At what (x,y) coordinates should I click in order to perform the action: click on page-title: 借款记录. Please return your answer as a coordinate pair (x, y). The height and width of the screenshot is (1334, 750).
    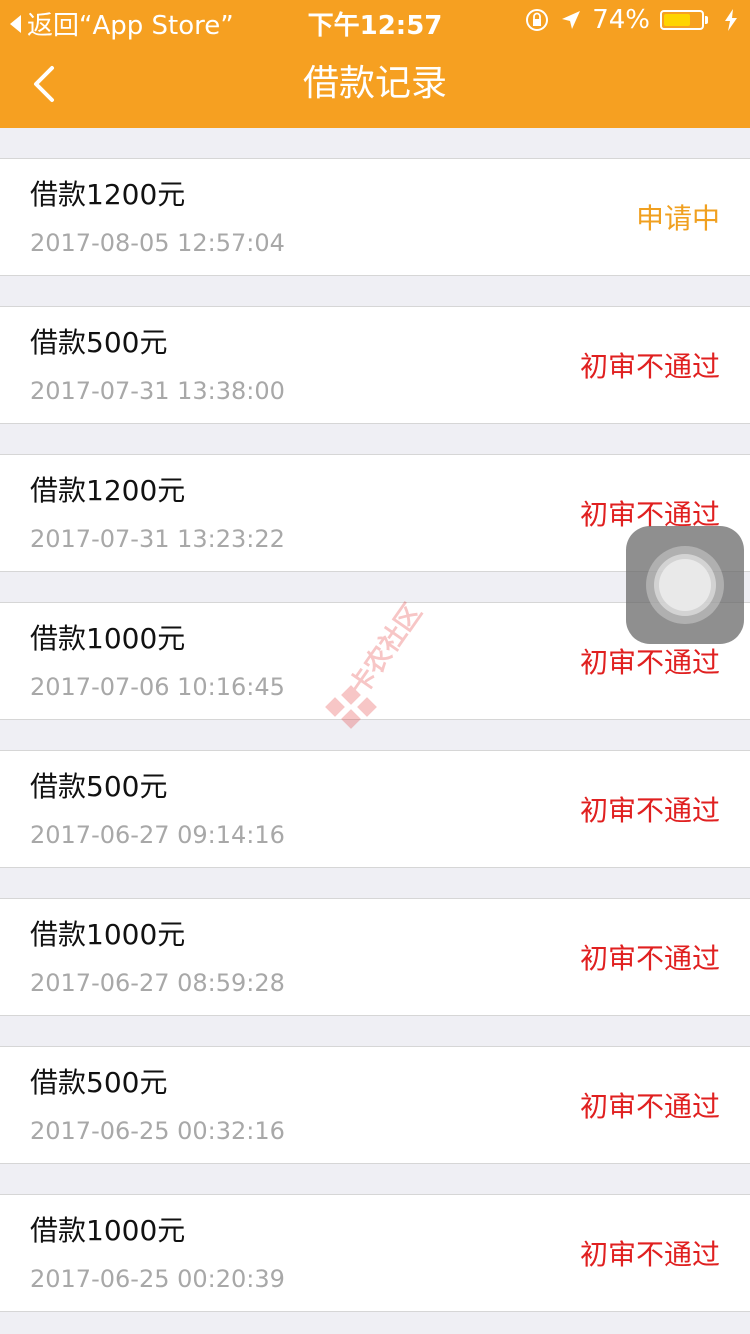
    Looking at the image, I should click on (374, 83).